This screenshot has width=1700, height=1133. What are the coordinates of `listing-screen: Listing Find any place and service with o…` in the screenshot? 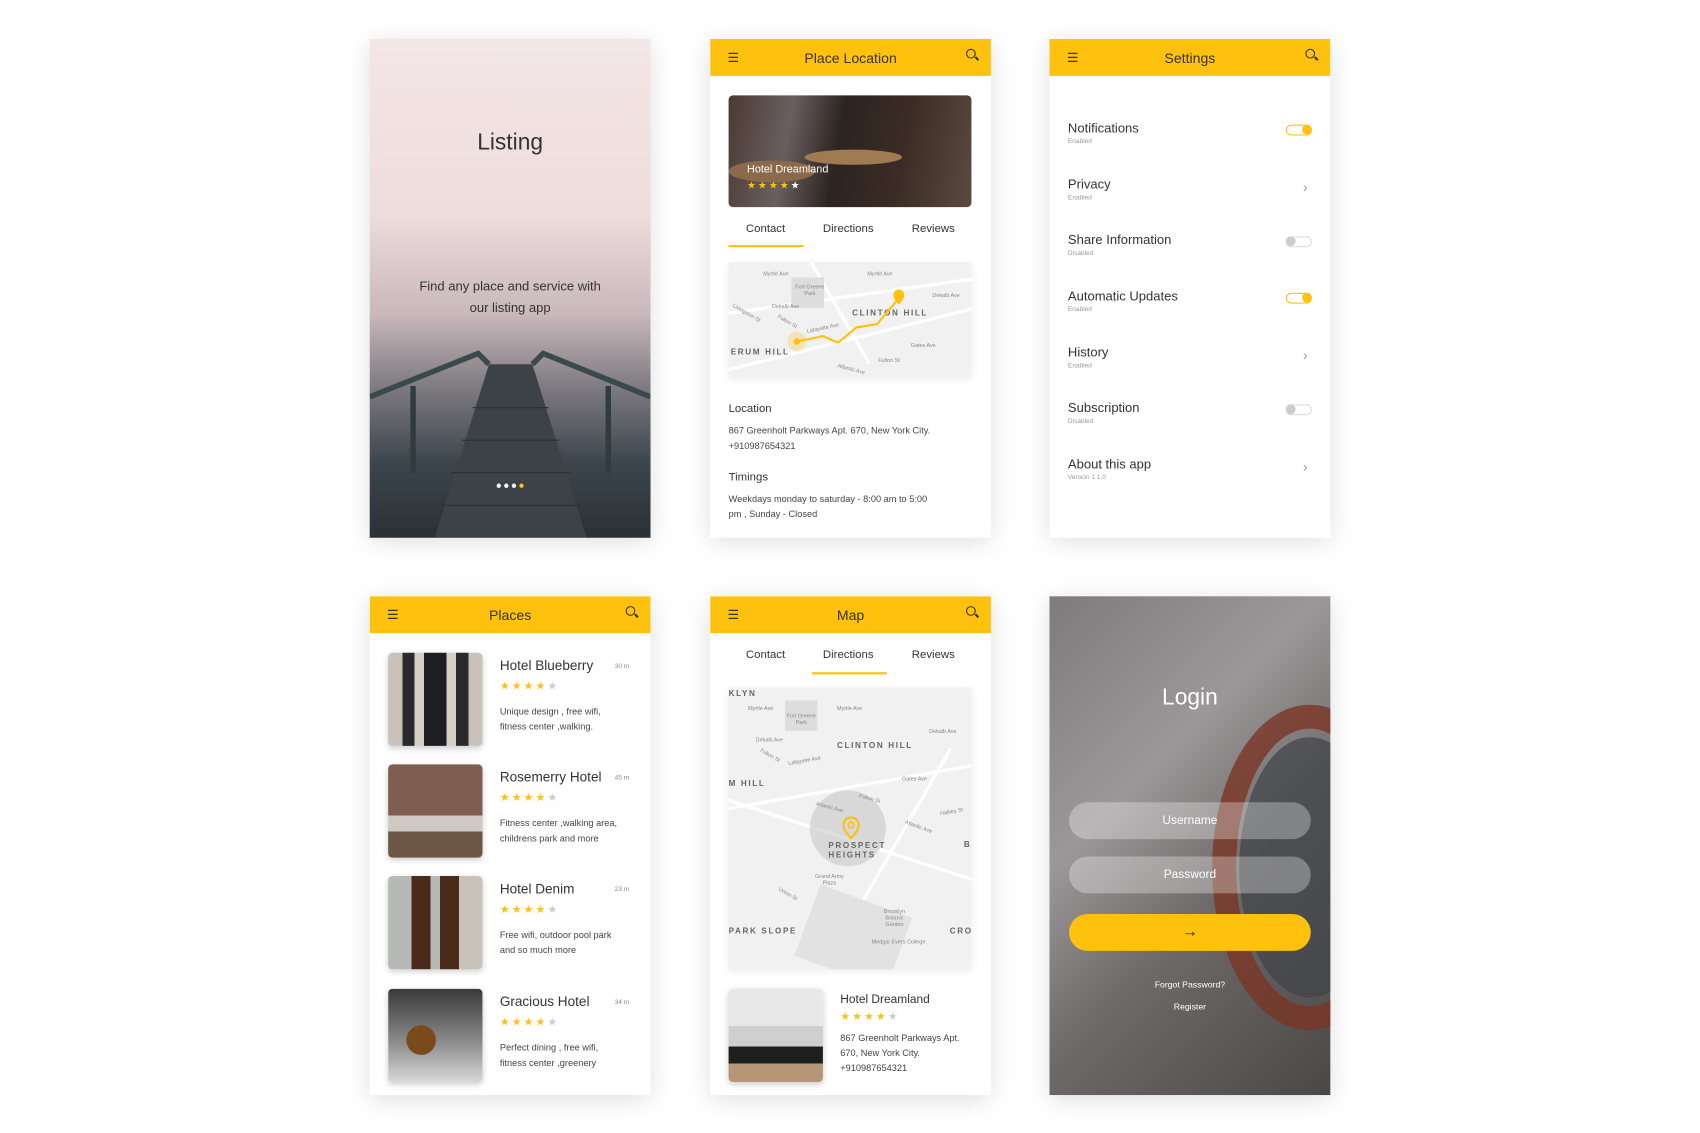 It's located at (510, 288).